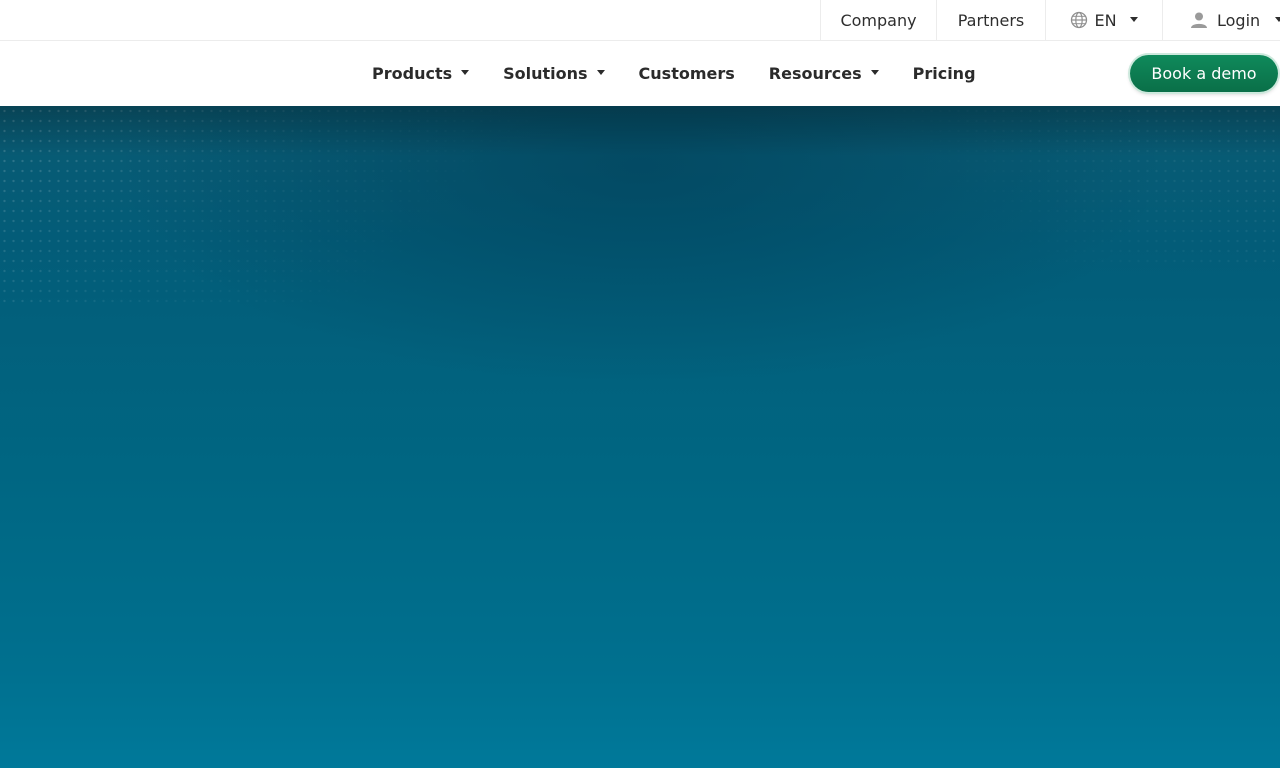 The width and height of the screenshot is (1280, 768). I want to click on book-demo-label: Book a demo, so click(1204, 73).